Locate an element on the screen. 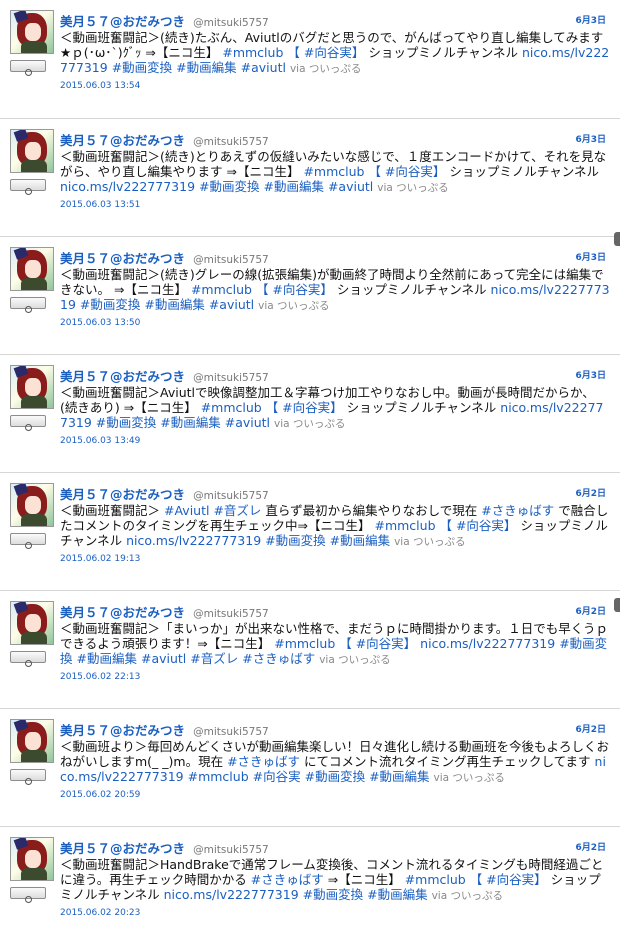 This screenshot has width=620, height=945. tweet-timestamp: 2015.06.02 20:59 is located at coordinates (100, 795).